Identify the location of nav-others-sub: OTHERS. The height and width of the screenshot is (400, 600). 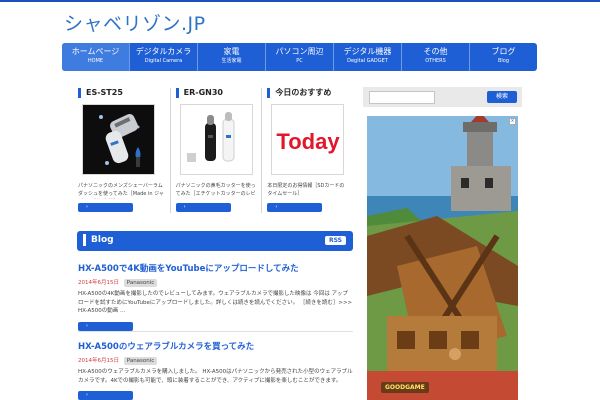
(435, 61).